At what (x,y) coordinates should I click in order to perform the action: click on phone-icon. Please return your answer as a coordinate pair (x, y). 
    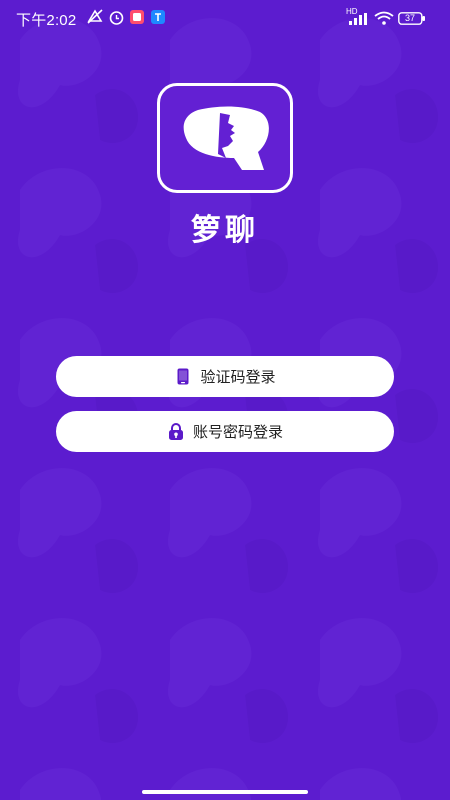
    Looking at the image, I should click on (183, 377).